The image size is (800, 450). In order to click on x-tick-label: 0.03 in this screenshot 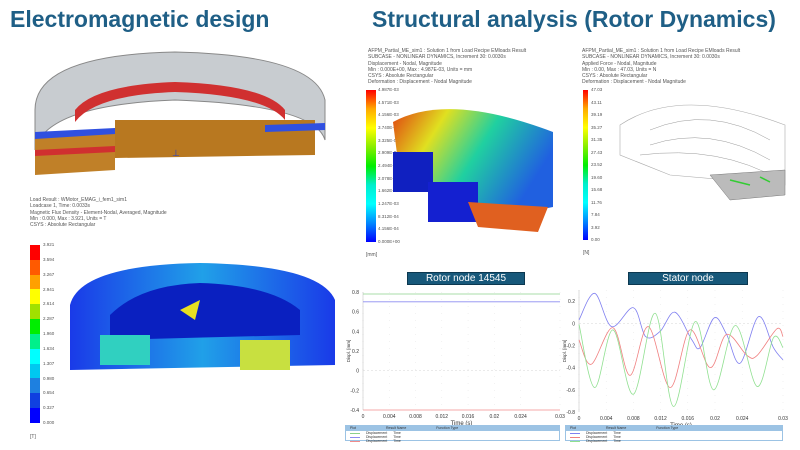, I will do `click(783, 419)`.